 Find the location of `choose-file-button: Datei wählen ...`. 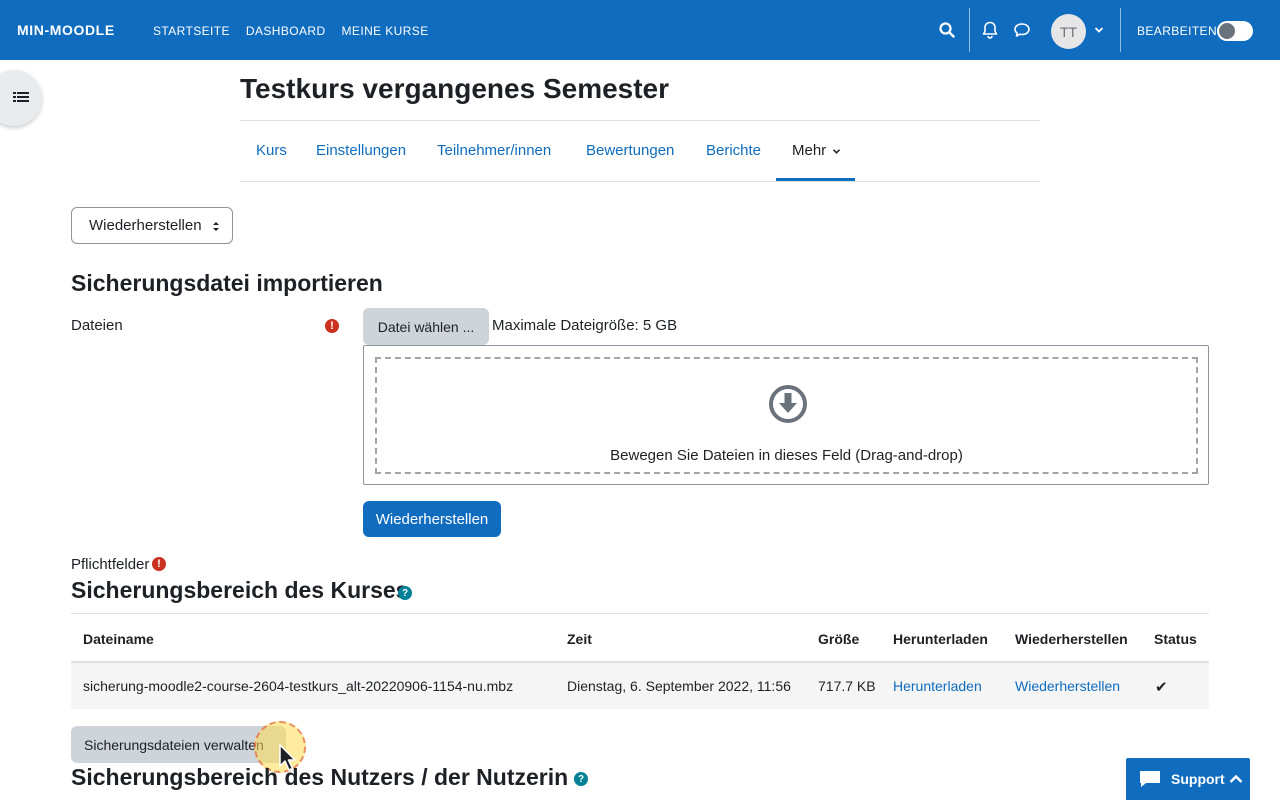

choose-file-button: Datei wählen ... is located at coordinates (426, 326).